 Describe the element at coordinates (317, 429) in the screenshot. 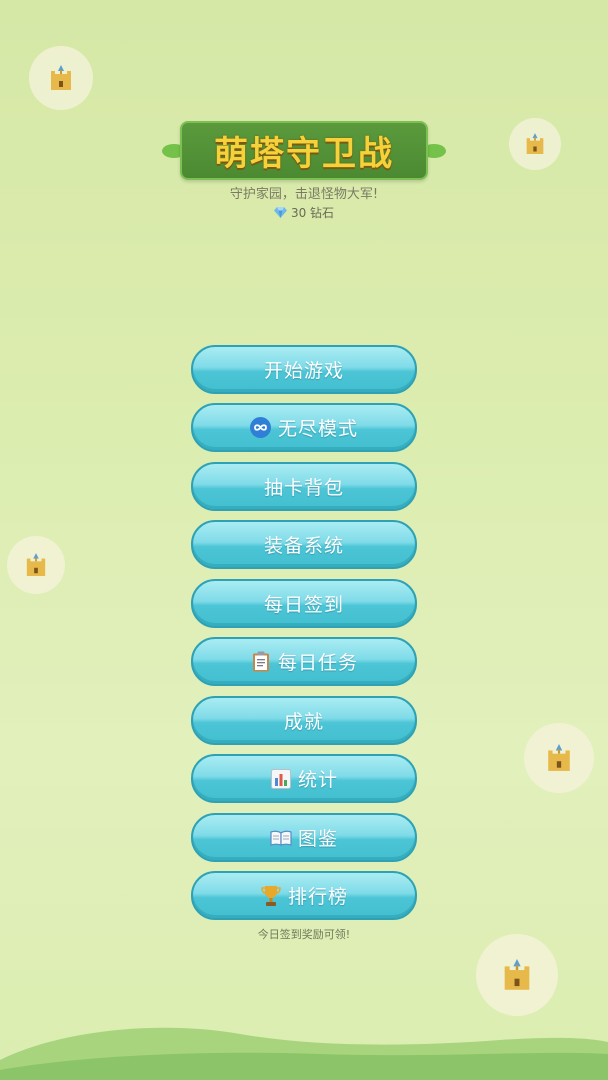

I see `endless-mode-label: 无尽模式` at that location.